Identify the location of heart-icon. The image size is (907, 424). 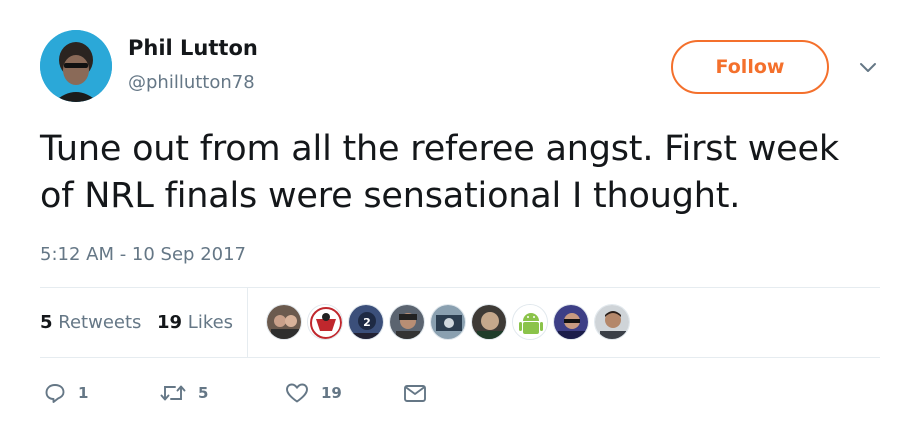
(297, 393).